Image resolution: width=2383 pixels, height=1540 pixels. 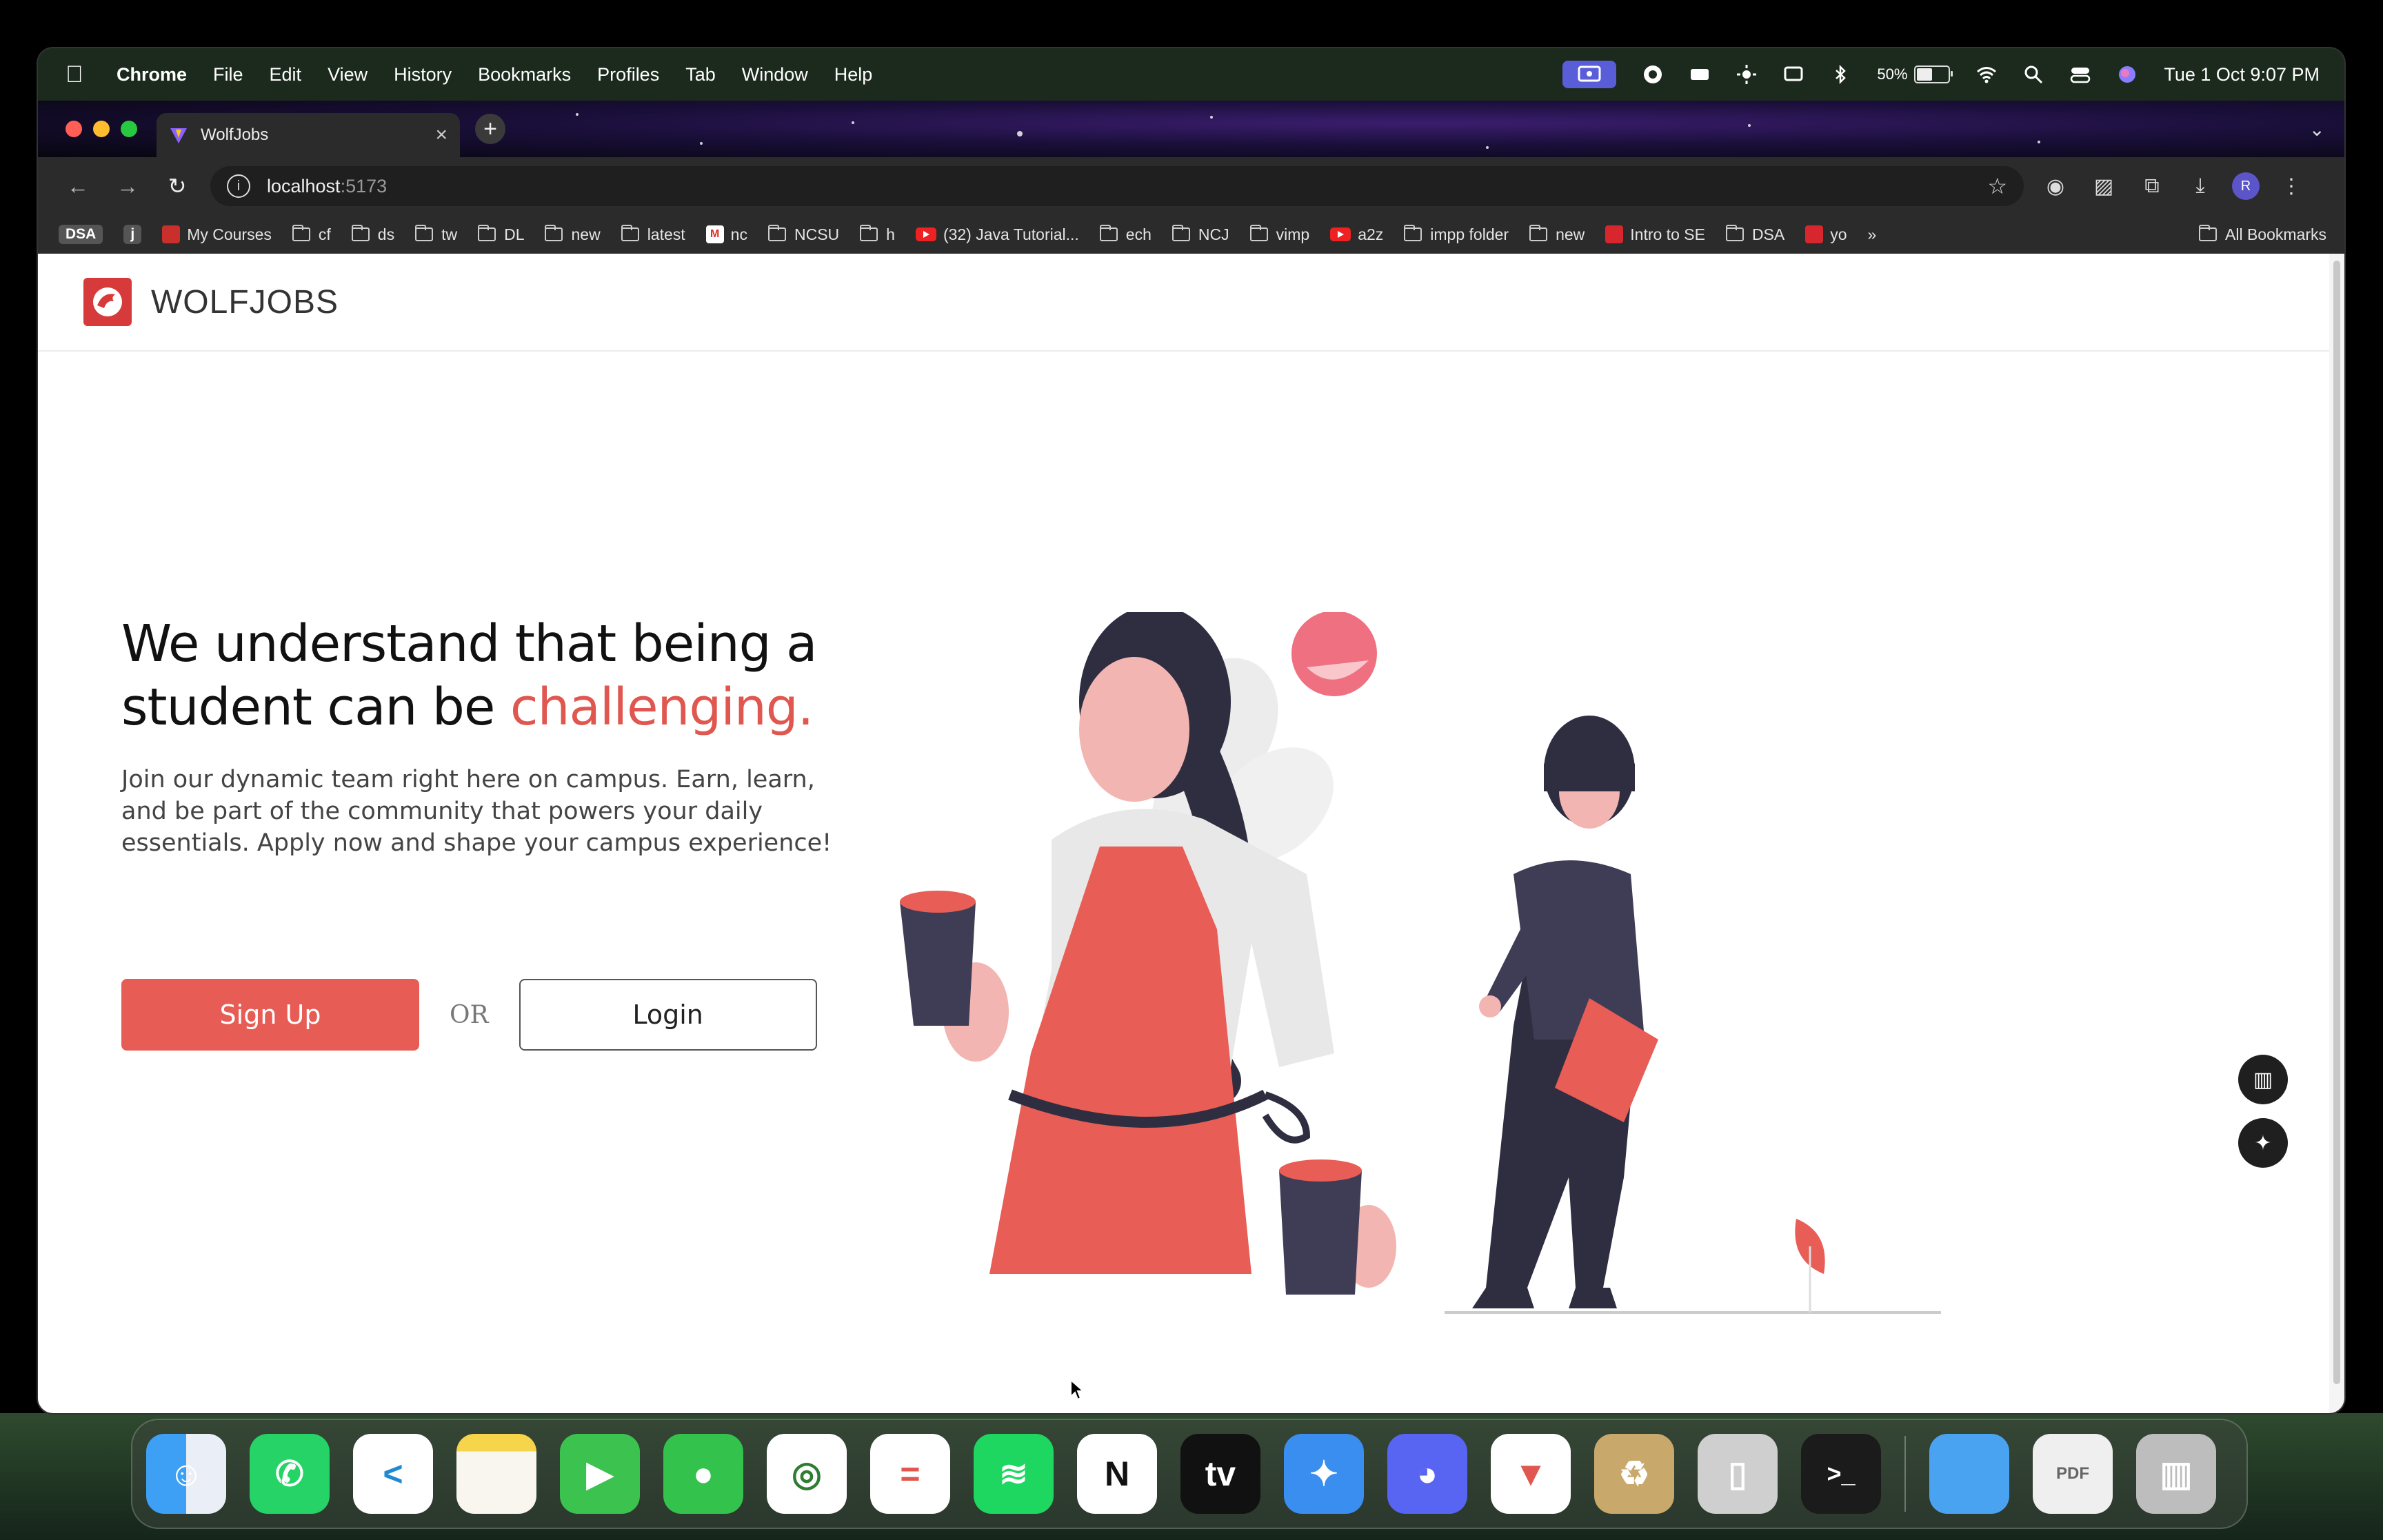 What do you see at coordinates (311, 235) in the screenshot?
I see `bookmark-item: cf` at bounding box center [311, 235].